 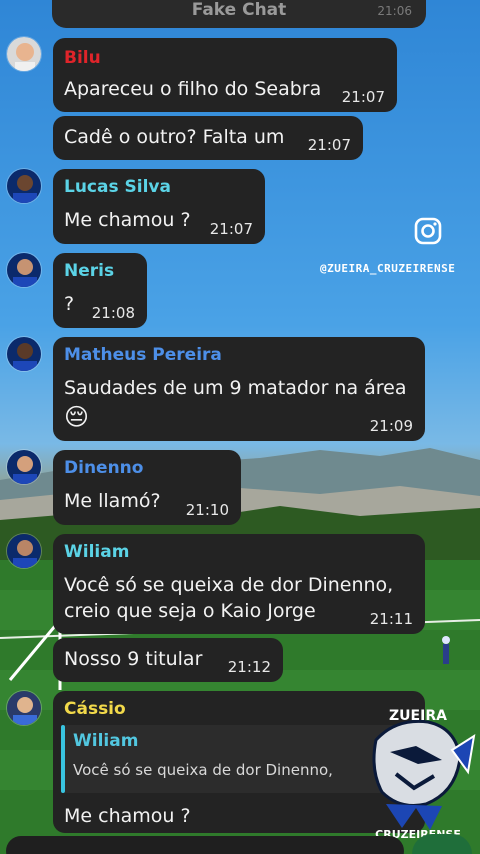 I want to click on sender-name: Matheus Pereira, so click(x=143, y=355).